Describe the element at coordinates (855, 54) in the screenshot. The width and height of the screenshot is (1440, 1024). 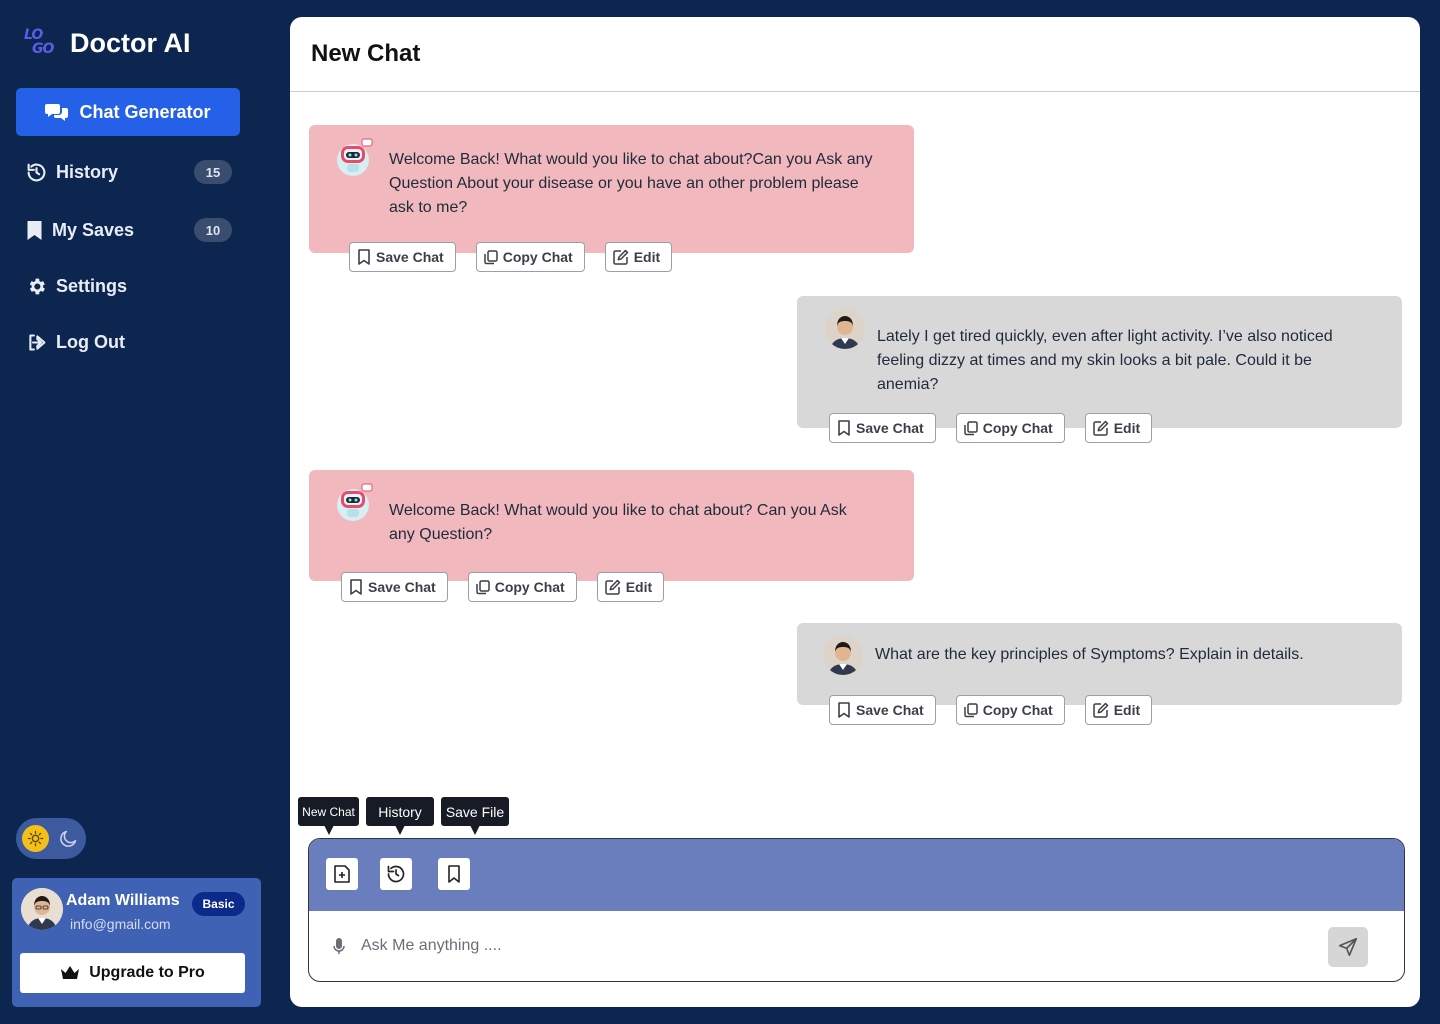
I see `chat-header: New Chat` at that location.